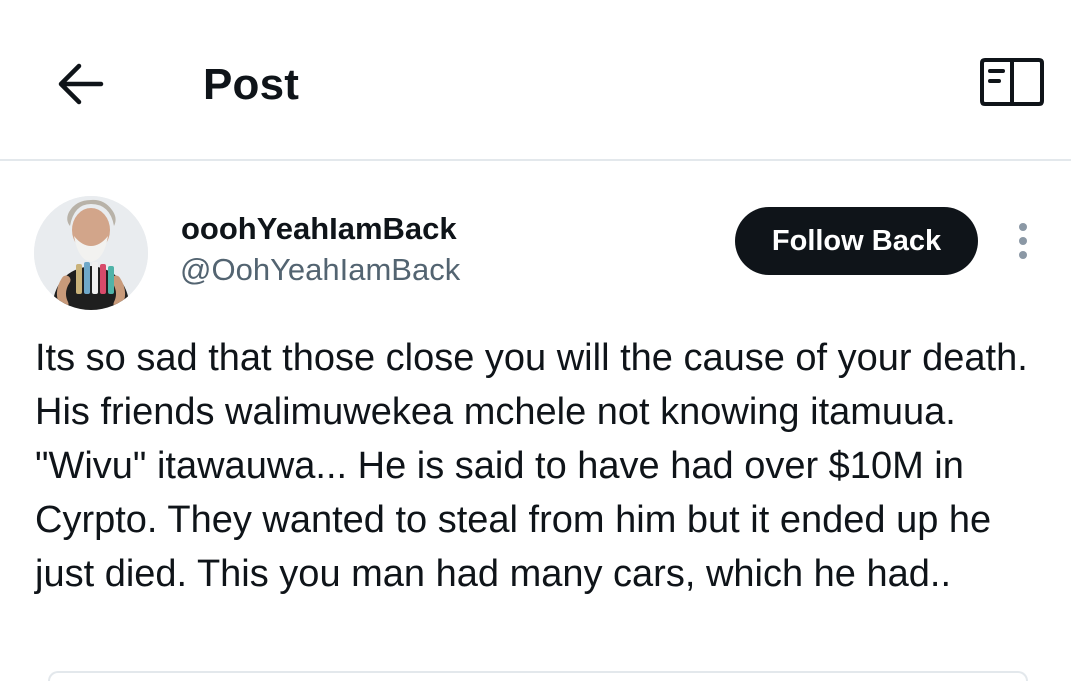  I want to click on follow-back-button: Follow Back, so click(856, 241).